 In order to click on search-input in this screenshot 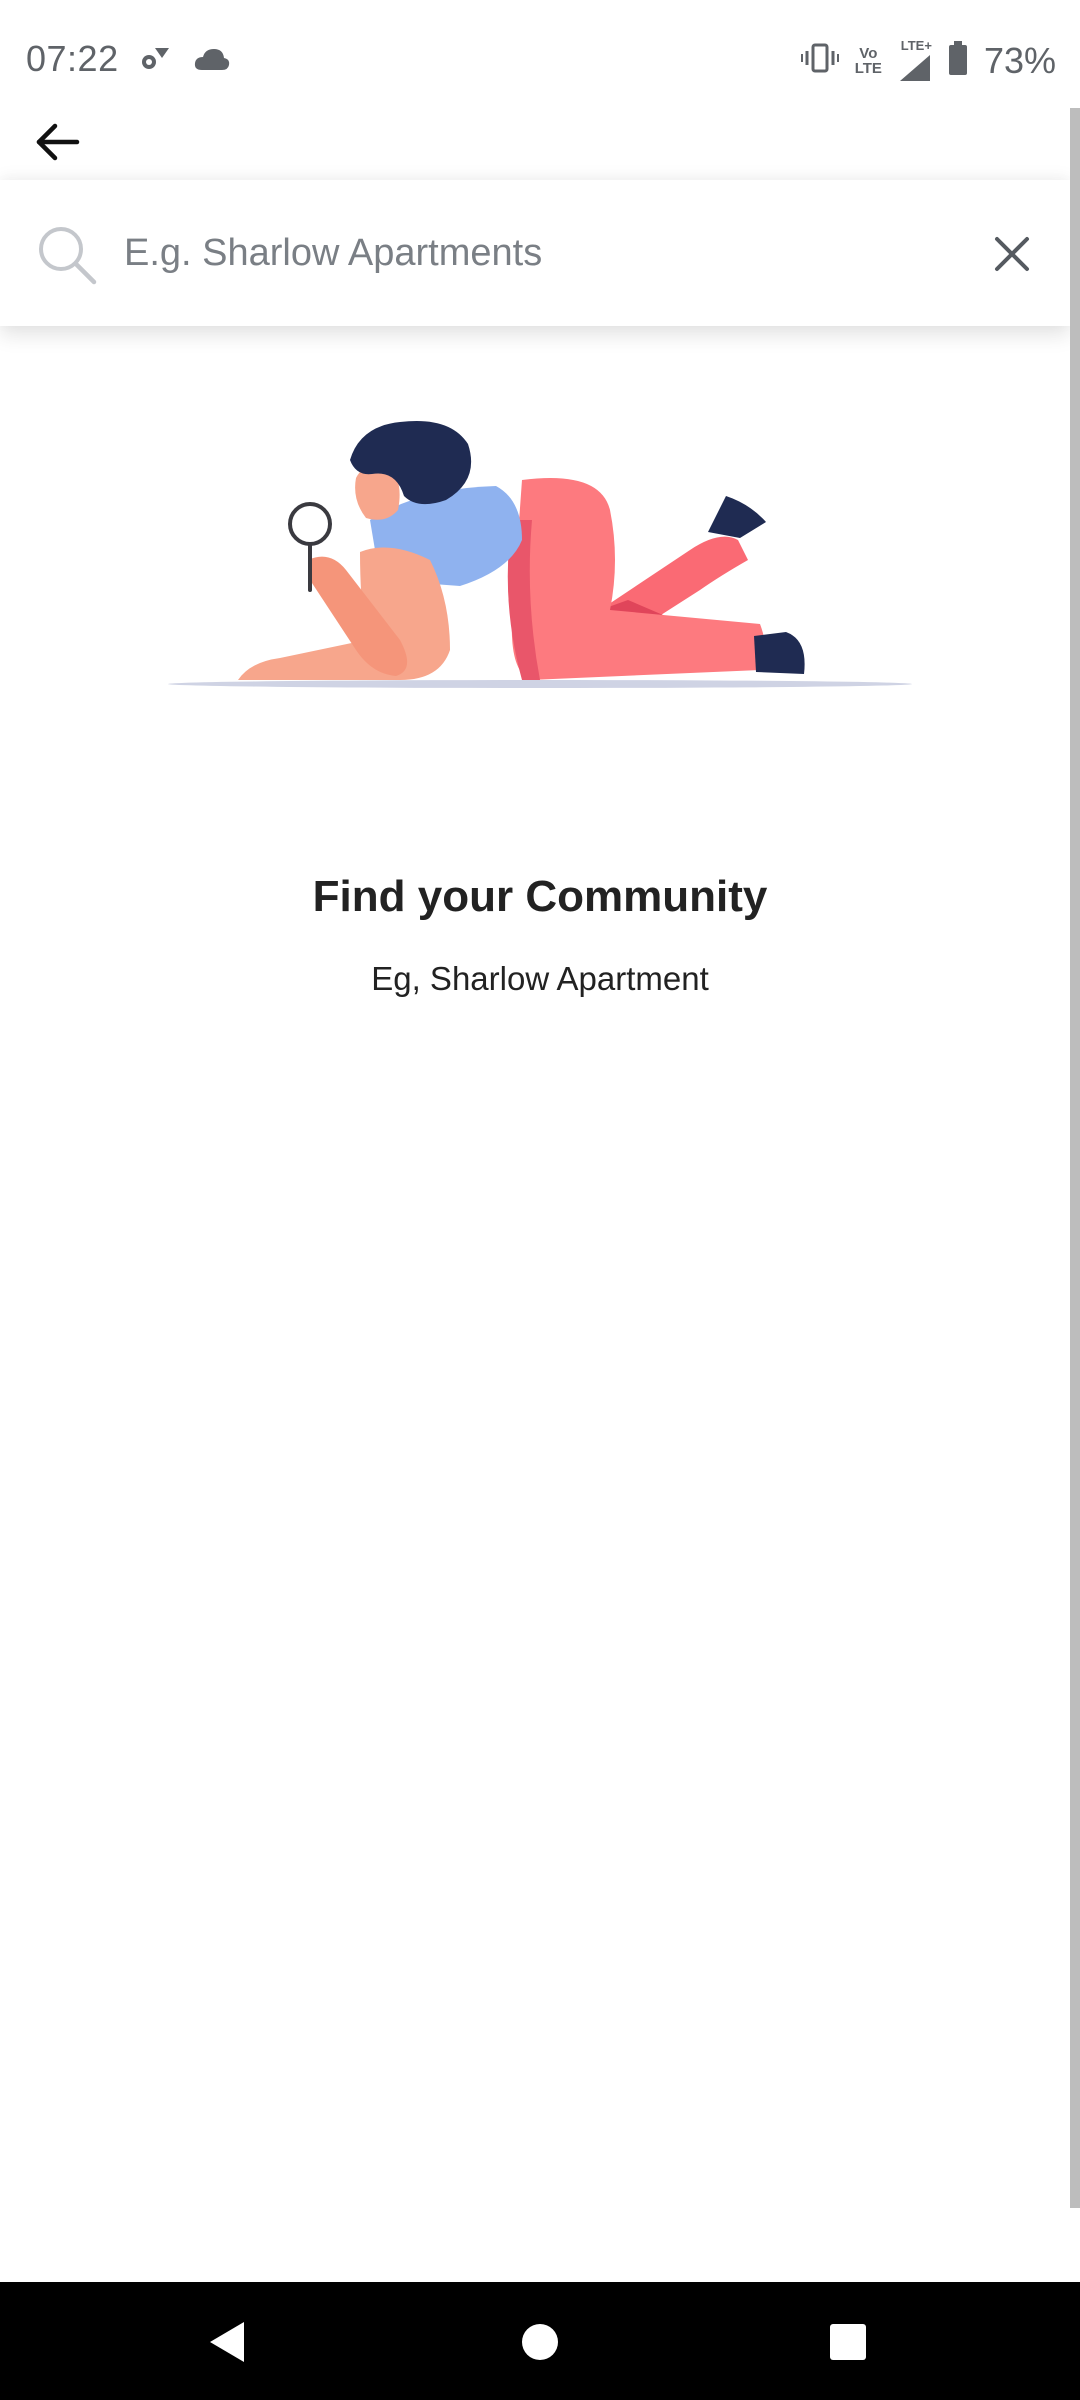, I will do `click(534, 253)`.